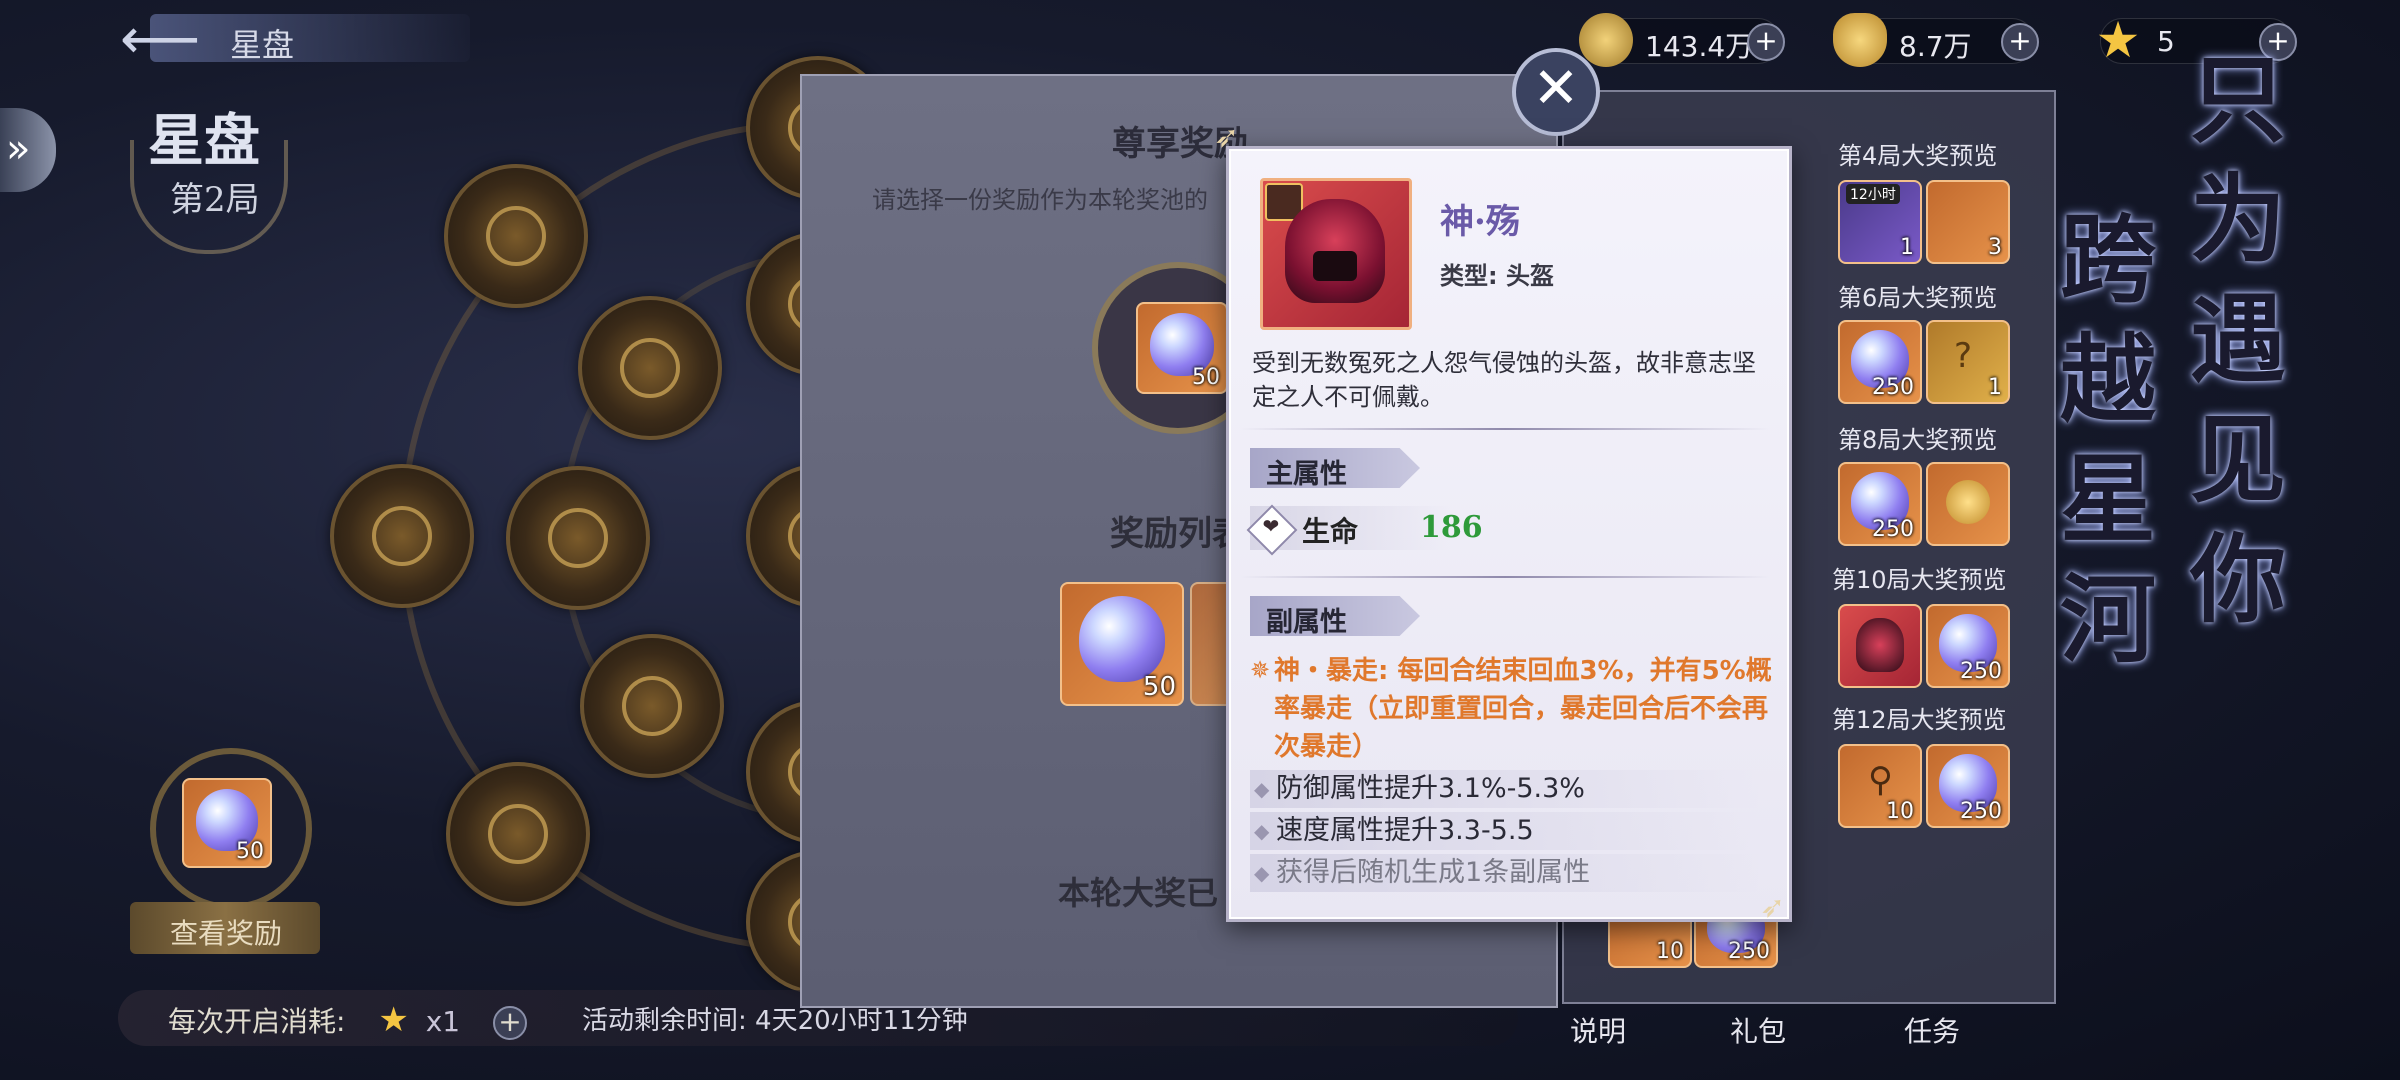 This screenshot has width=2400, height=1080. Describe the element at coordinates (1272, 530) in the screenshot. I see `heart-icon` at that location.